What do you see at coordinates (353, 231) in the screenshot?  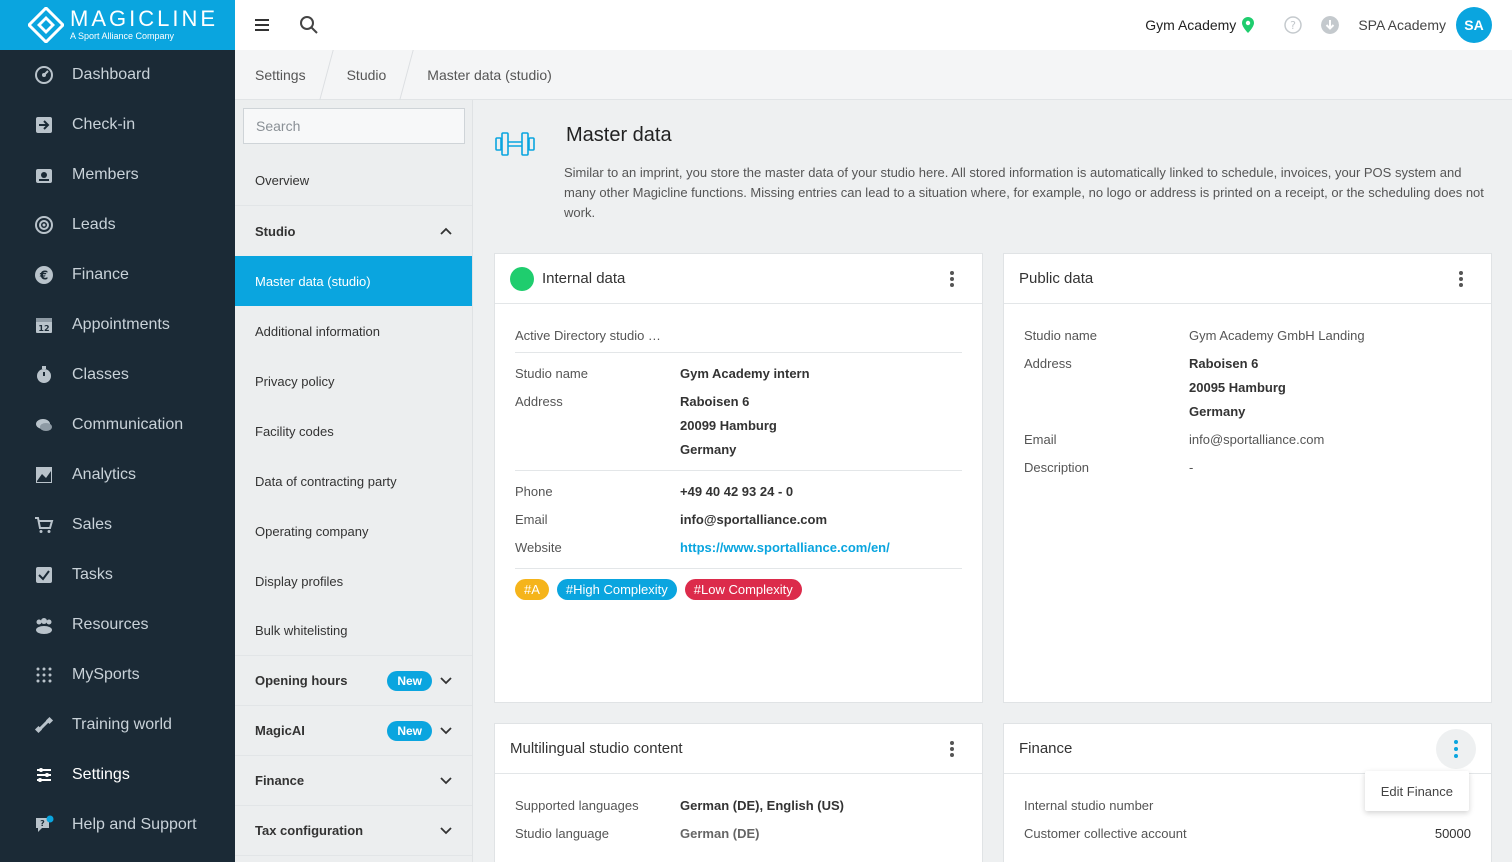 I see `subnav-group-studio: Studio` at bounding box center [353, 231].